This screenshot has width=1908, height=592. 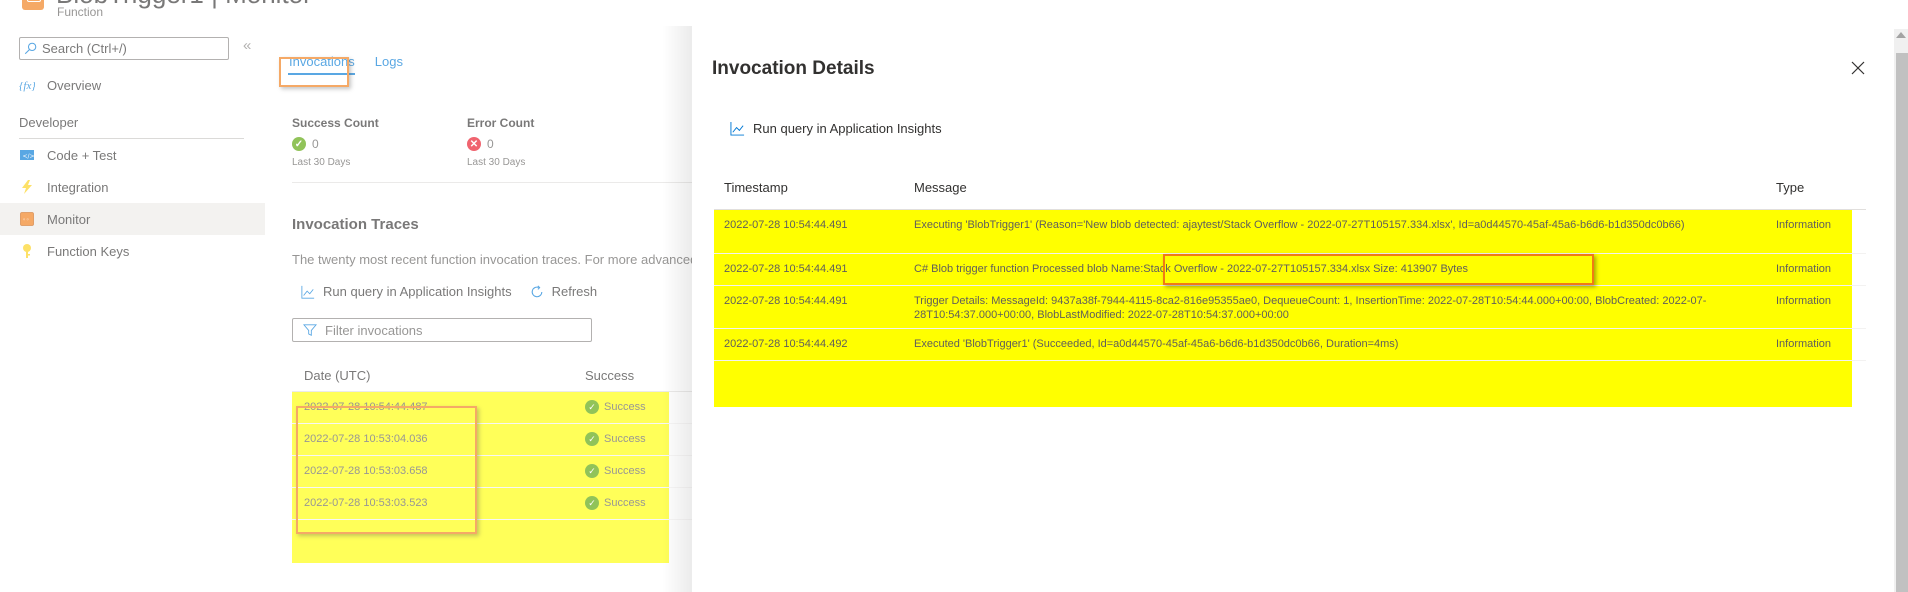 What do you see at coordinates (88, 251) in the screenshot?
I see `sidebar-item-label: Function Keys` at bounding box center [88, 251].